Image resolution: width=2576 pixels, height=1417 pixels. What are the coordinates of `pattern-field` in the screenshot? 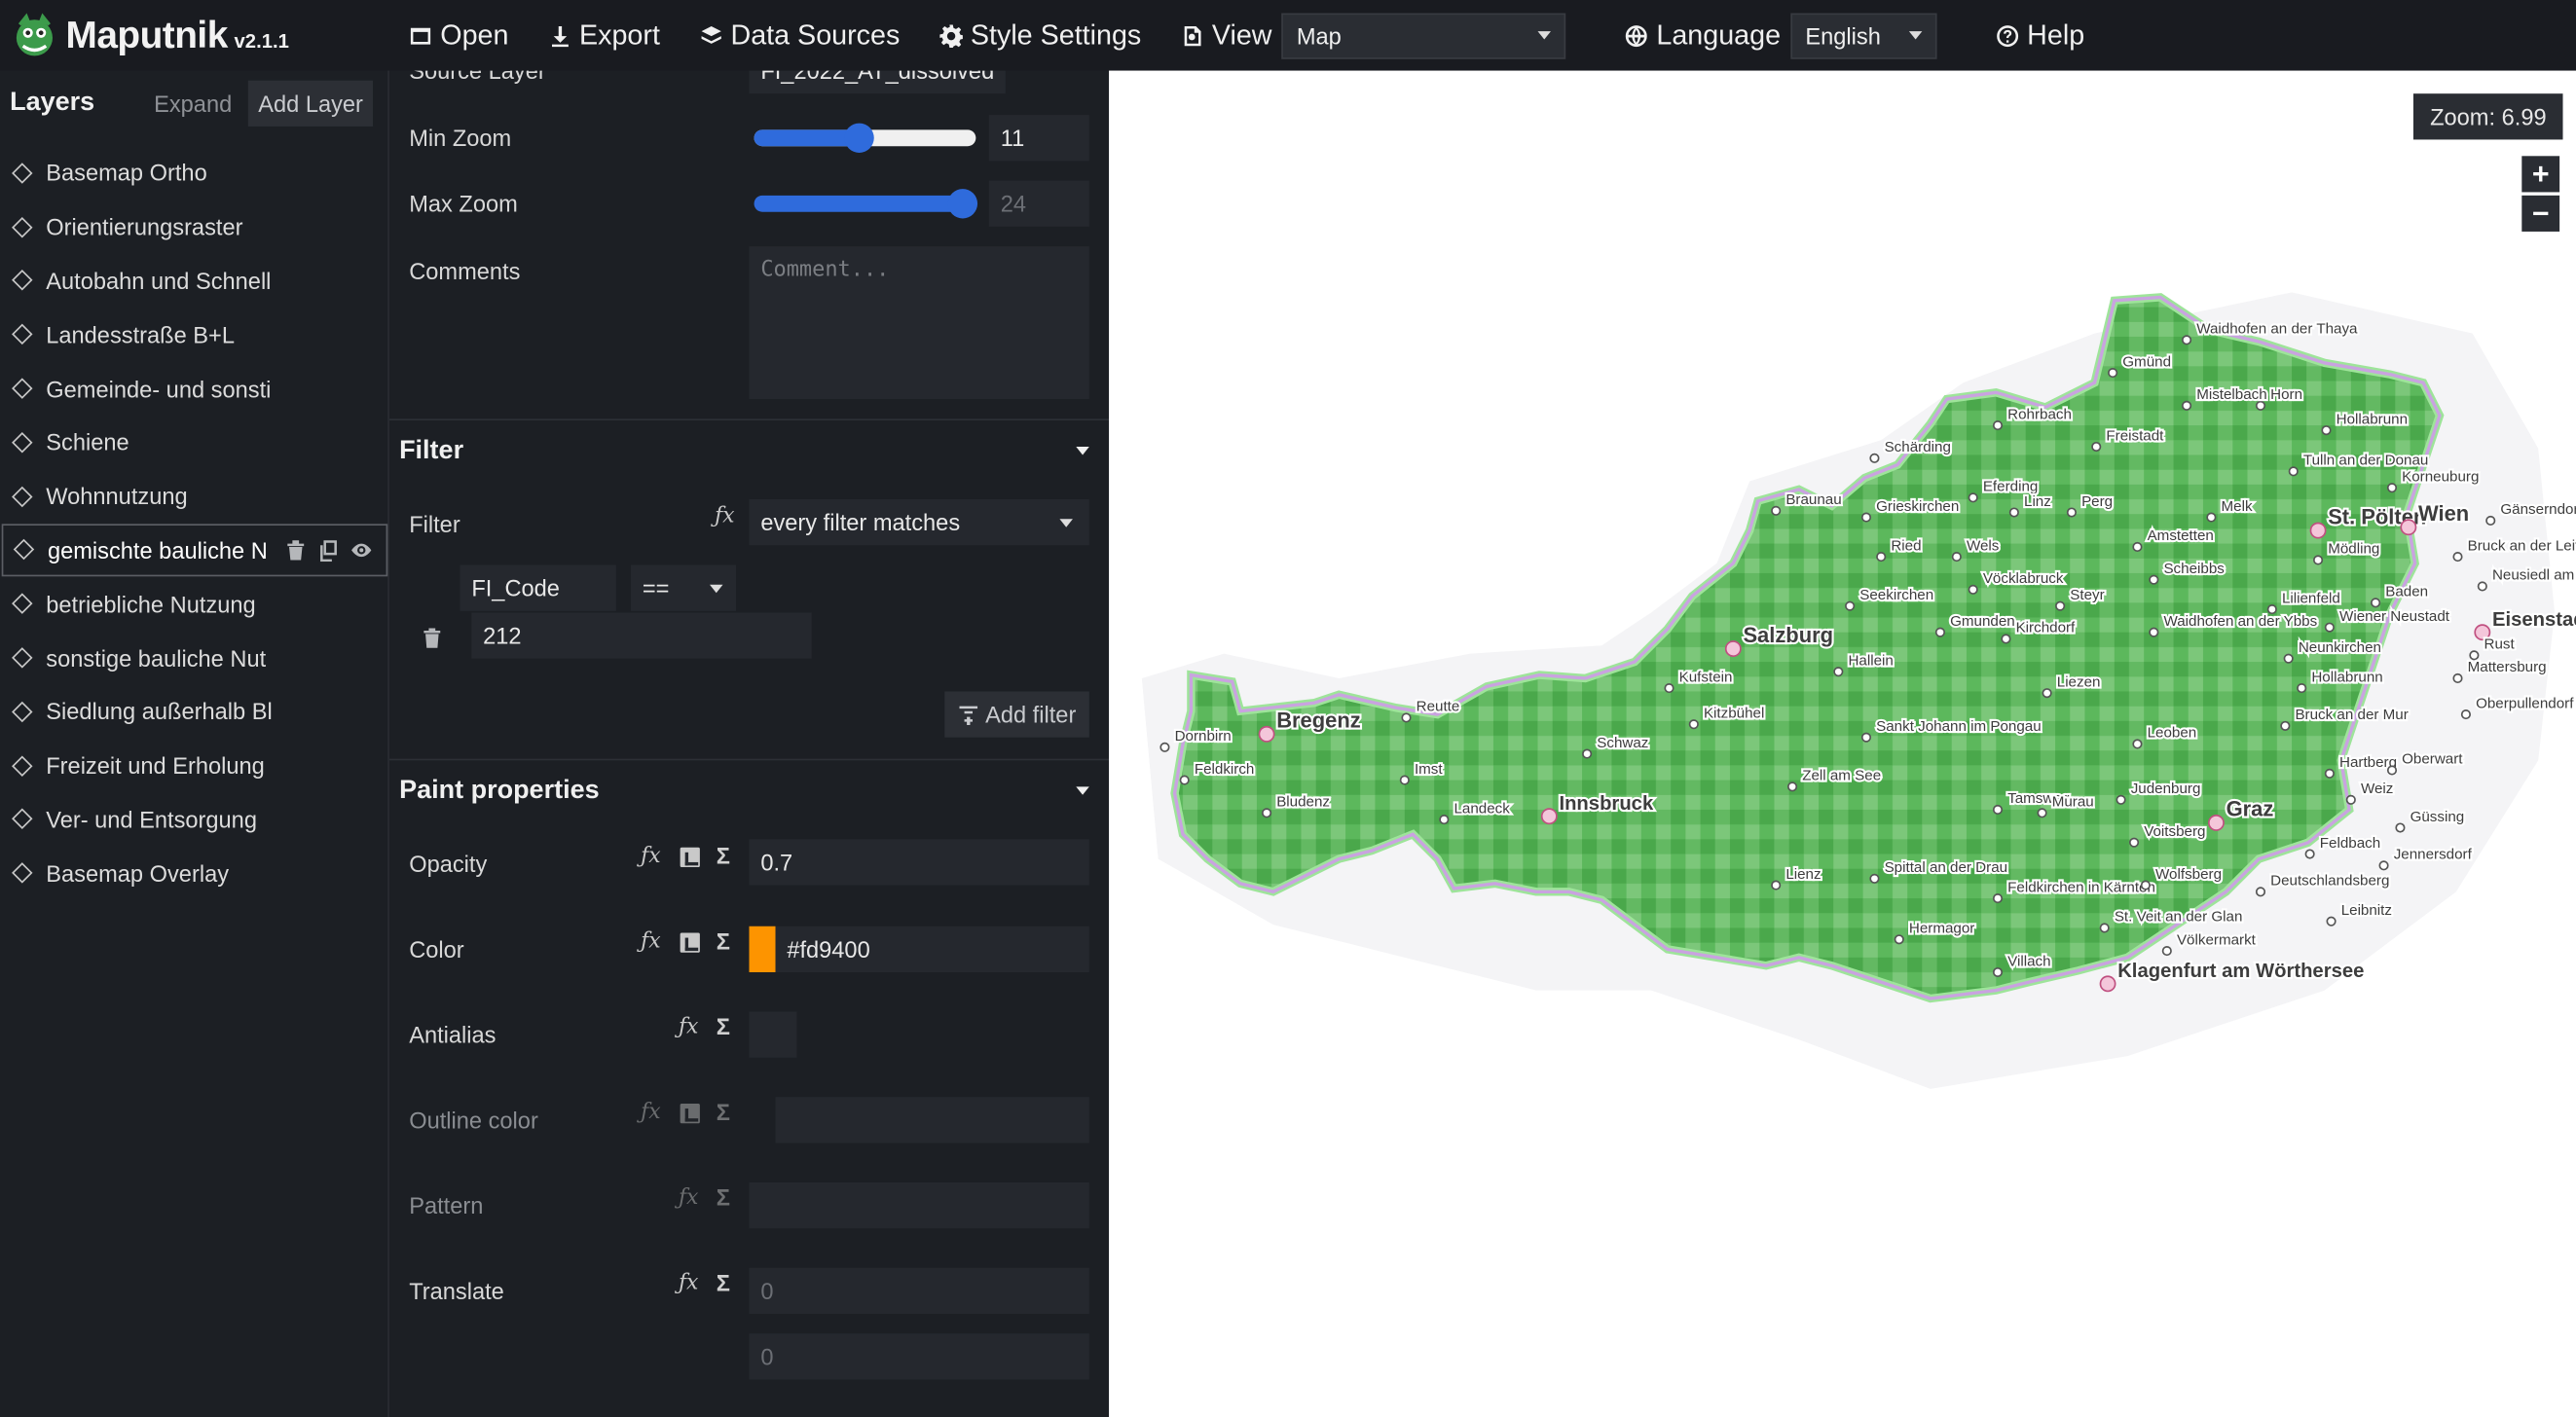 It's located at (919, 1205).